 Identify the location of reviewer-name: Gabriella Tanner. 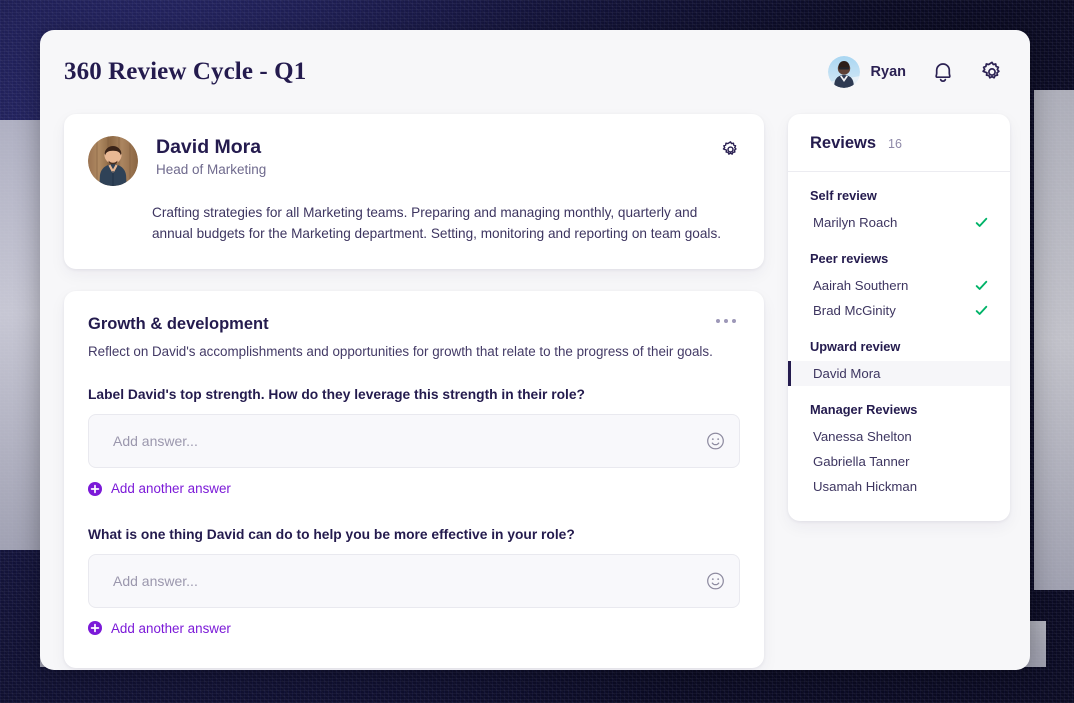
(861, 461).